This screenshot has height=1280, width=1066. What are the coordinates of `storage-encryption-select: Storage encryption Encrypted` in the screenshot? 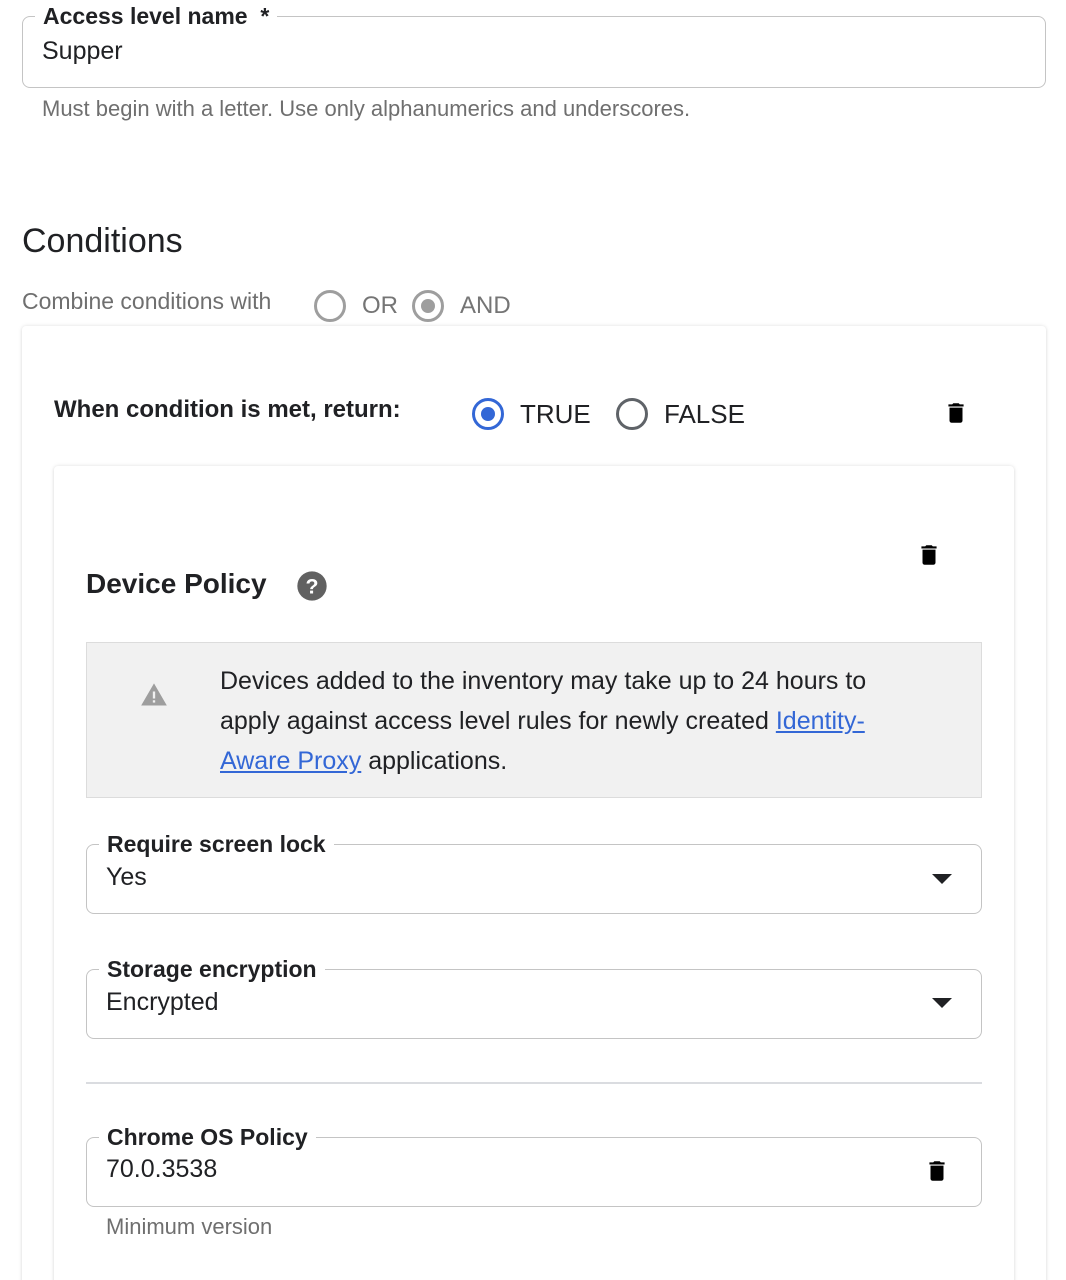 It's located at (534, 997).